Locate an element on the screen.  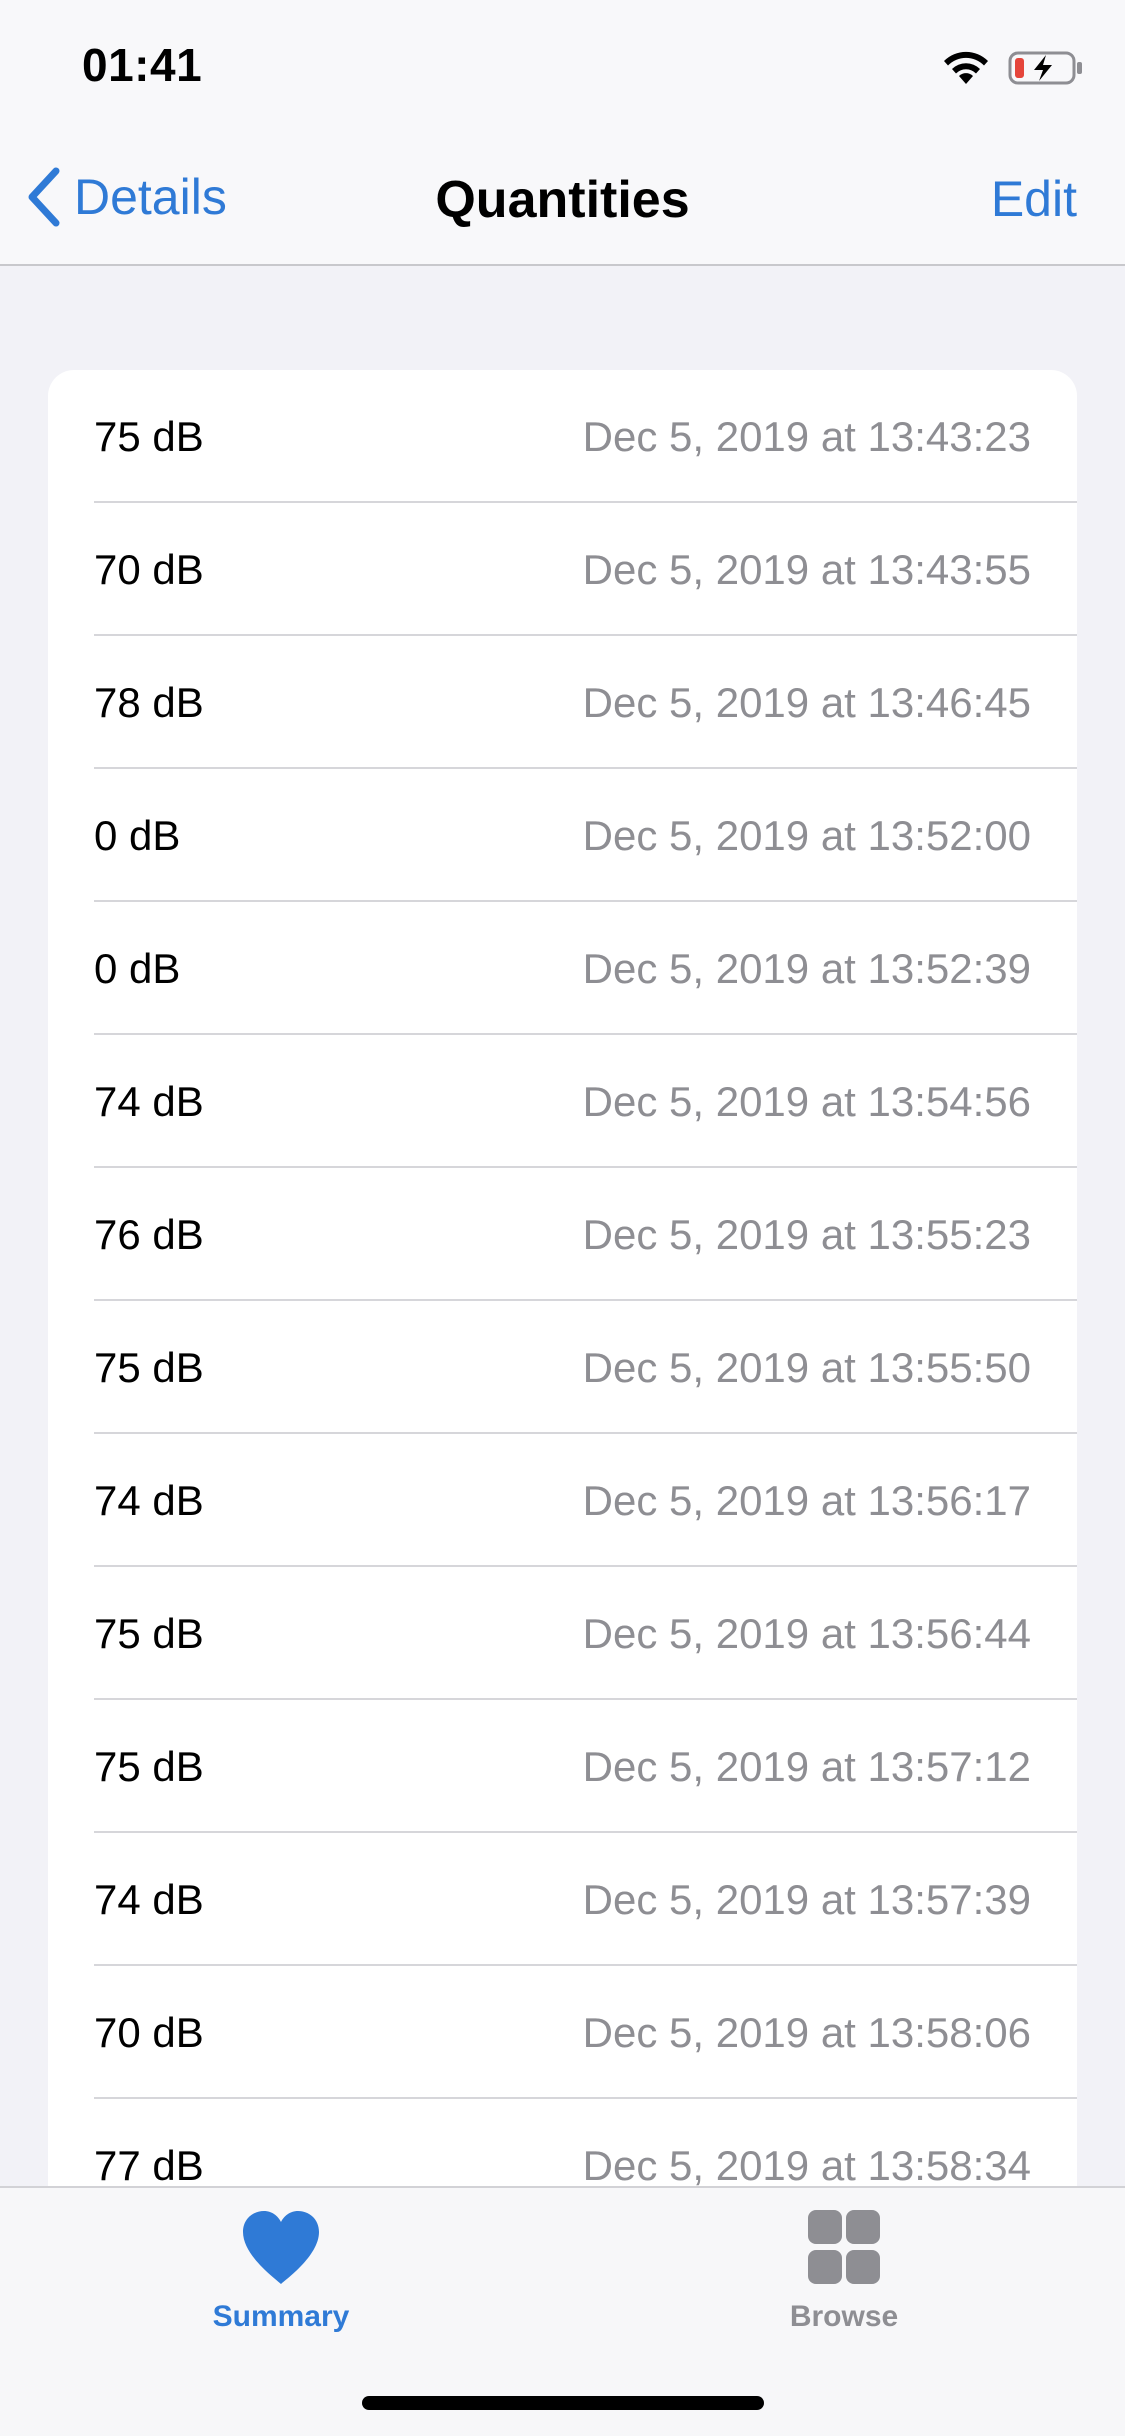
list-item: 75 dB Dec 5, 2019 at 13:43:23 is located at coordinates (562, 436).